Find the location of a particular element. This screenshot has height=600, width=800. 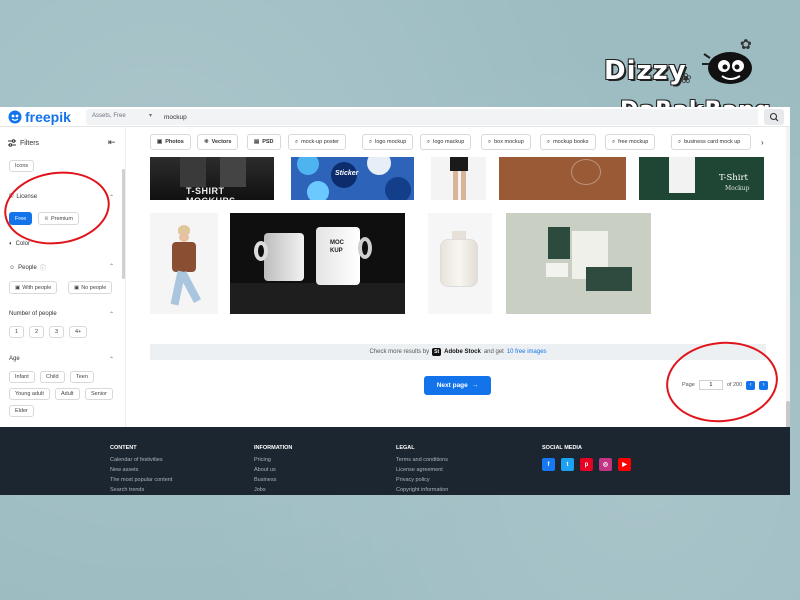

no-people-chip: ▣ No people is located at coordinates (90, 287).